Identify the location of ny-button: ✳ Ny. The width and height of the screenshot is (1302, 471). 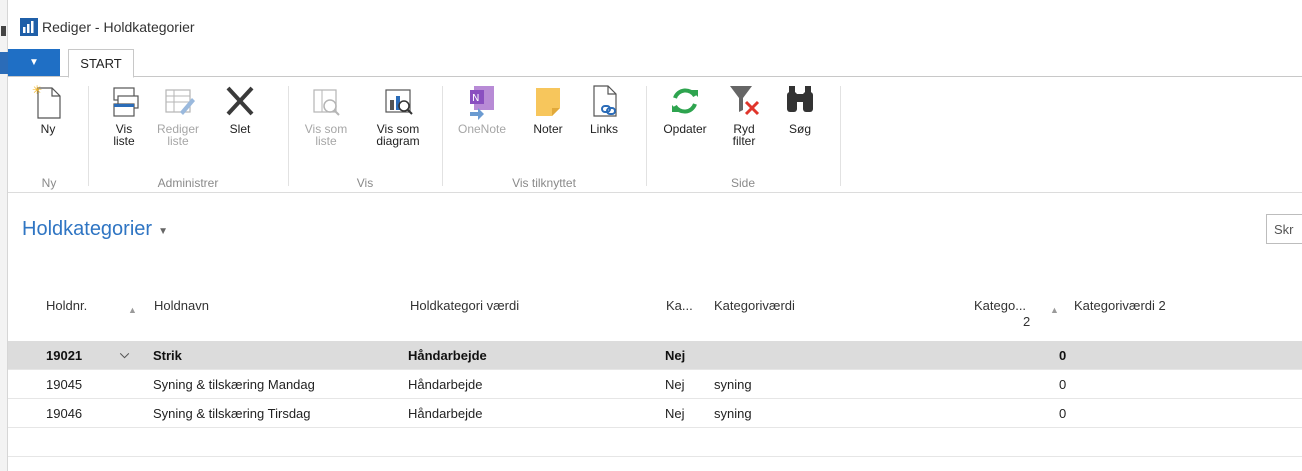
(48, 108).